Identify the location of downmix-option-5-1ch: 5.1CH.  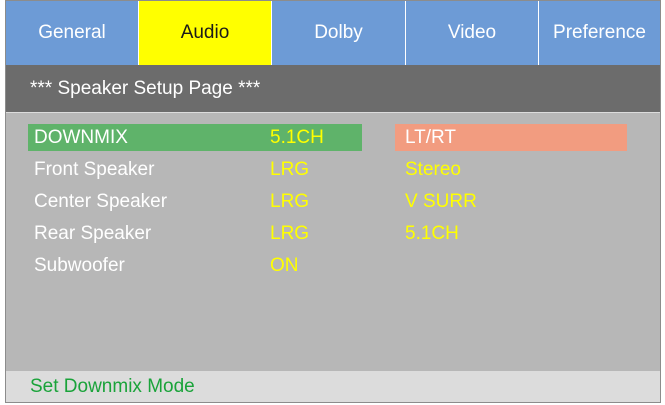
(511, 233).